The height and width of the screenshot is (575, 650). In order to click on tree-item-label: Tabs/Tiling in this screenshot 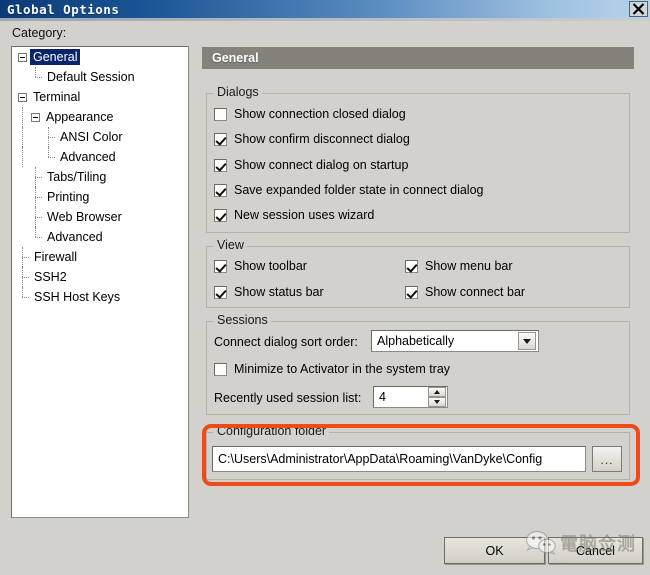, I will do `click(77, 177)`.